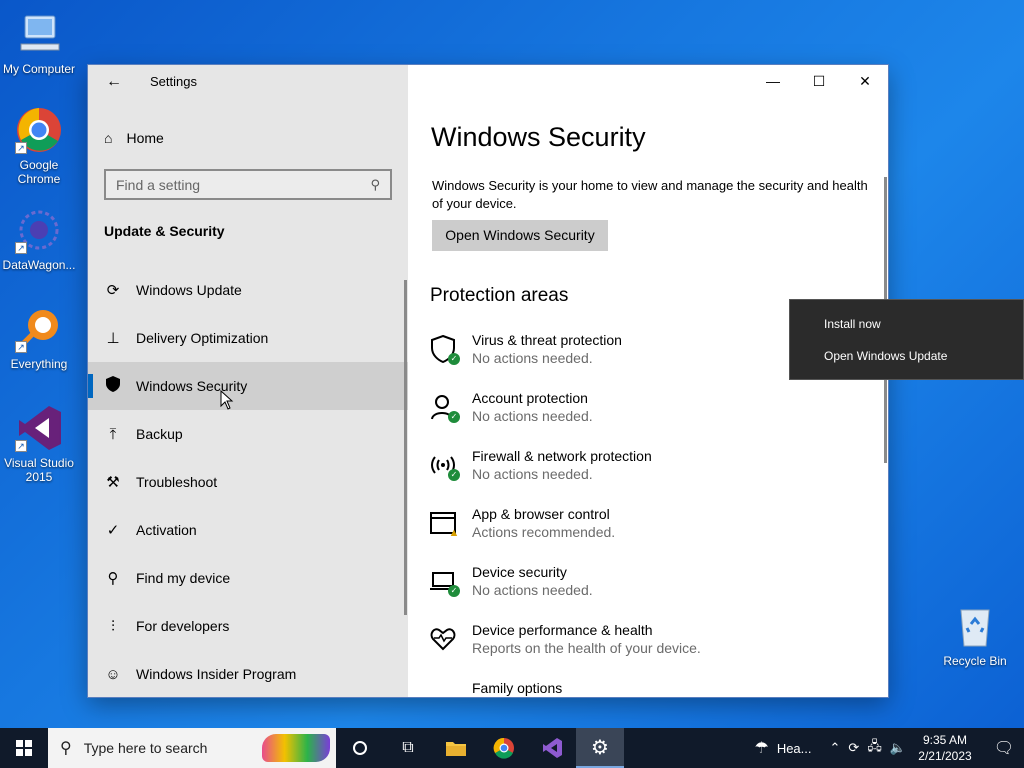  What do you see at coordinates (906, 324) in the screenshot?
I see `menu-item-install-now: Install now` at bounding box center [906, 324].